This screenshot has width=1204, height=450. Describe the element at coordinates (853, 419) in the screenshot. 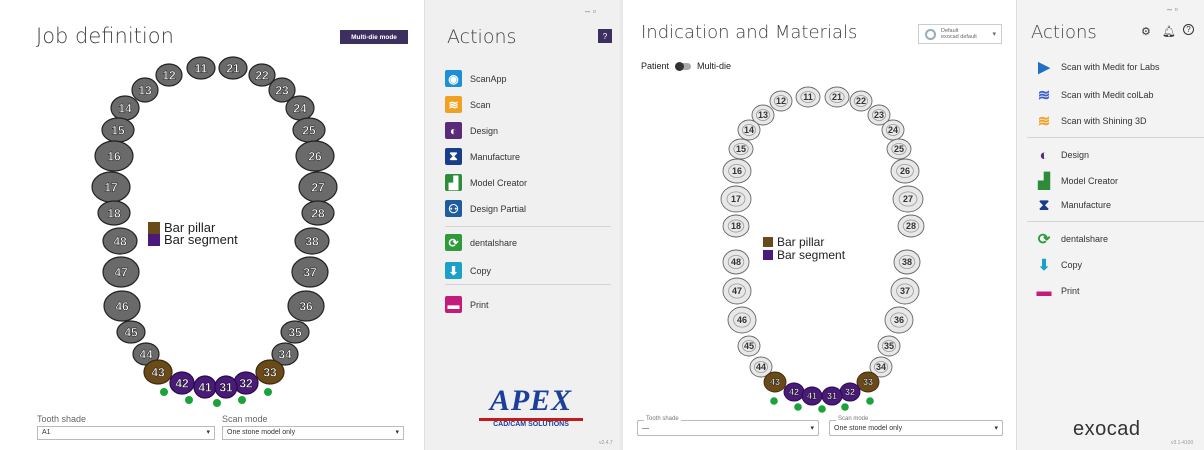

I see `scan-mode-label: Scan mode` at that location.